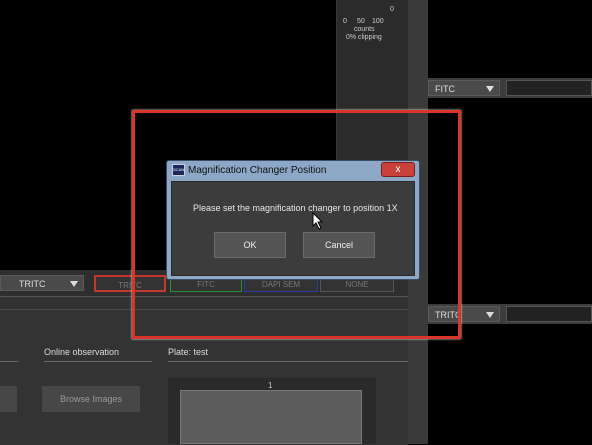  I want to click on close-icon: x, so click(398, 169).